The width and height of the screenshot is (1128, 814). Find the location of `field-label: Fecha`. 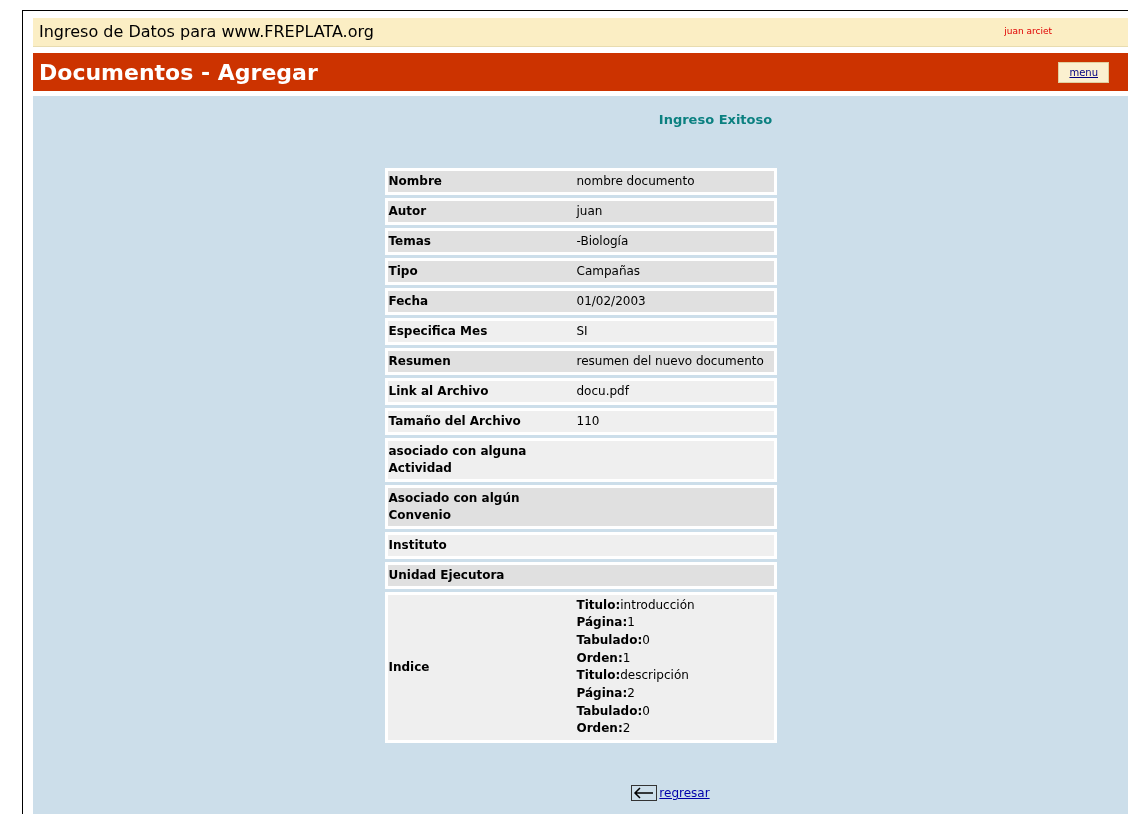

field-label: Fecha is located at coordinates (408, 300).